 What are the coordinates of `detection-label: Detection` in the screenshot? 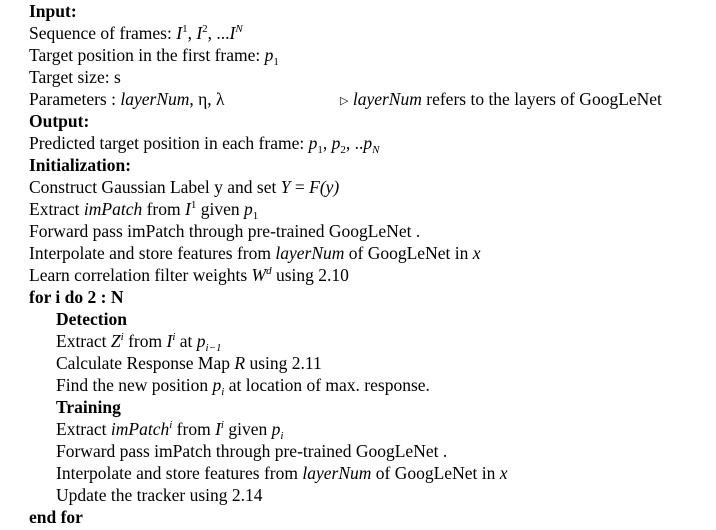 It's located at (91, 319).